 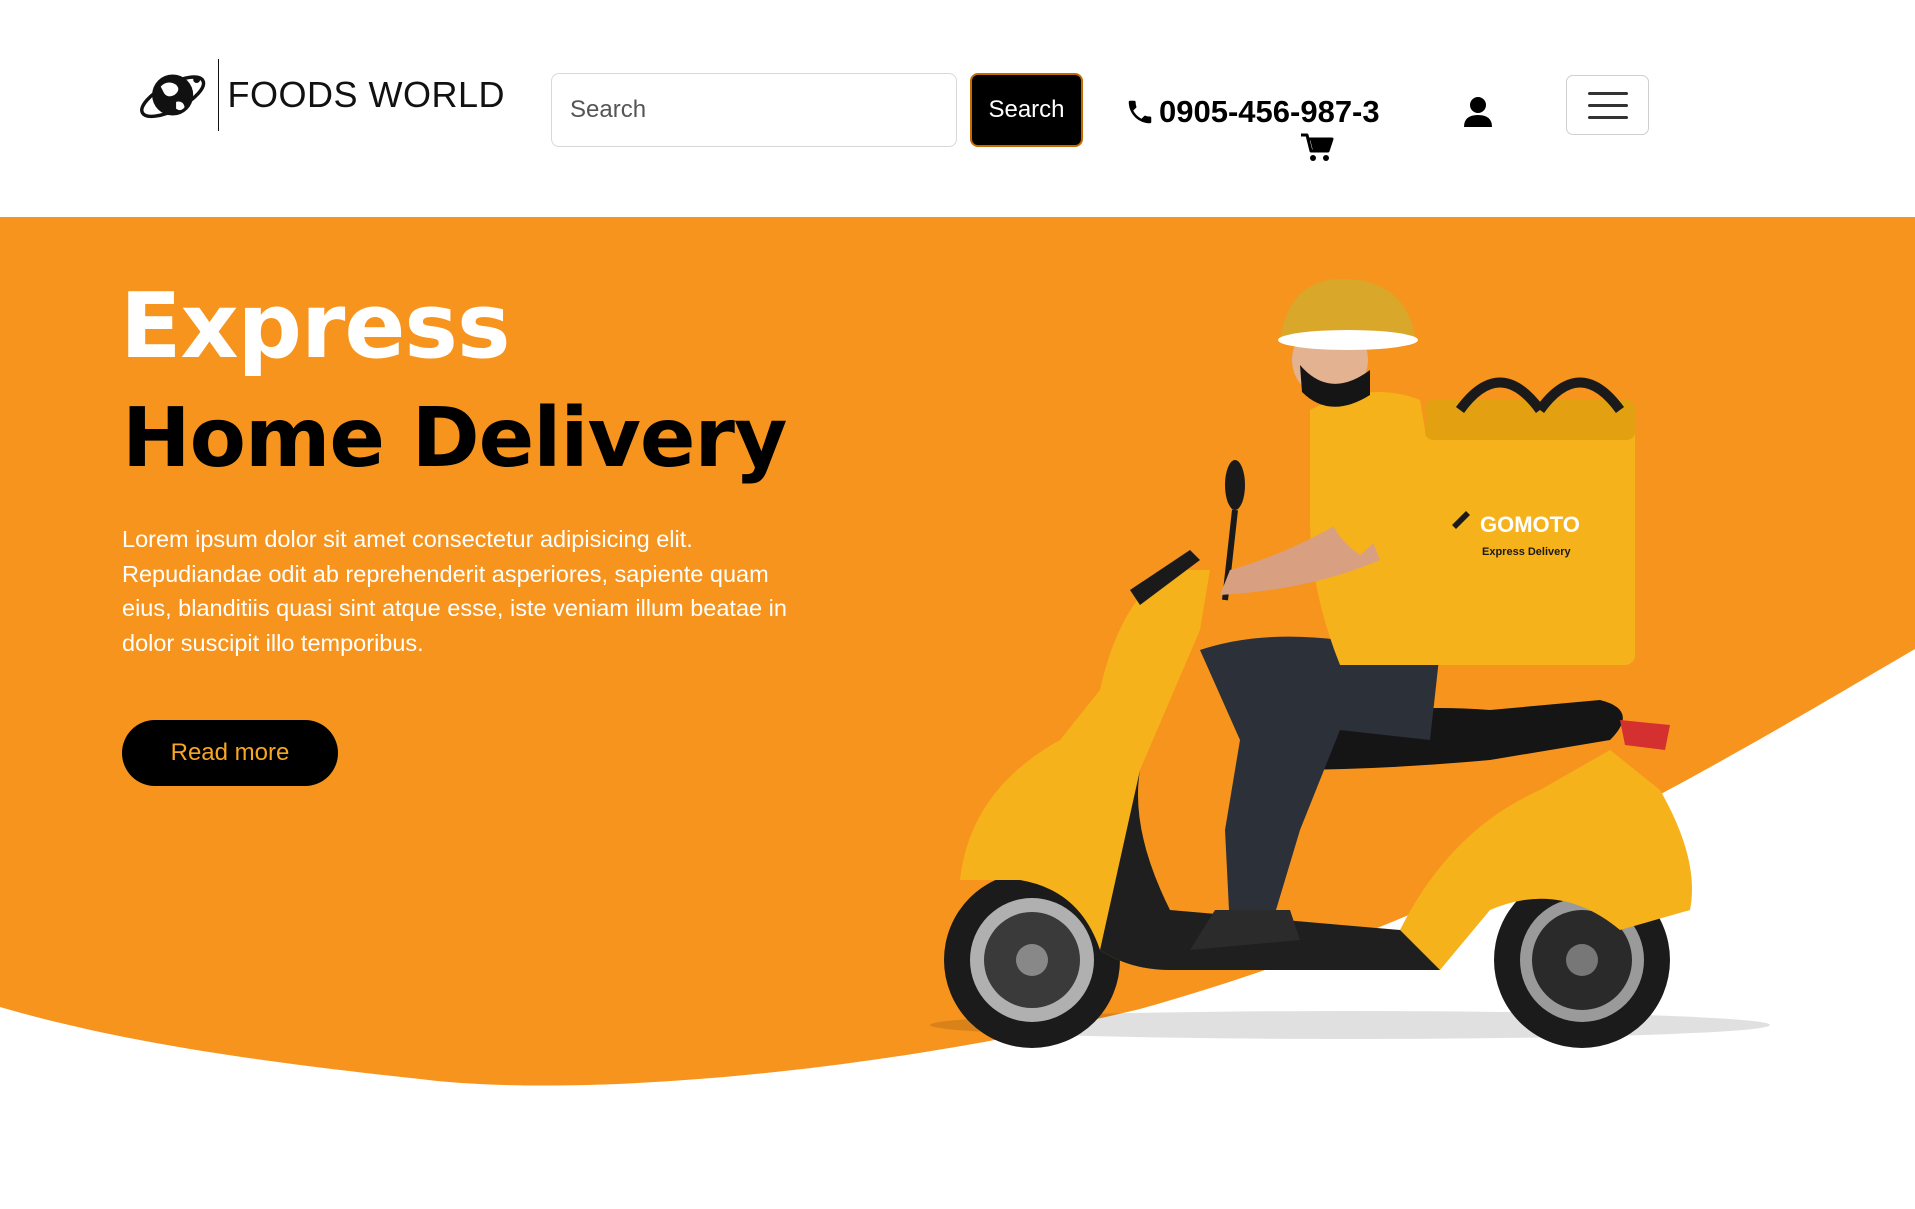 I want to click on logo-divider, so click(x=218, y=95).